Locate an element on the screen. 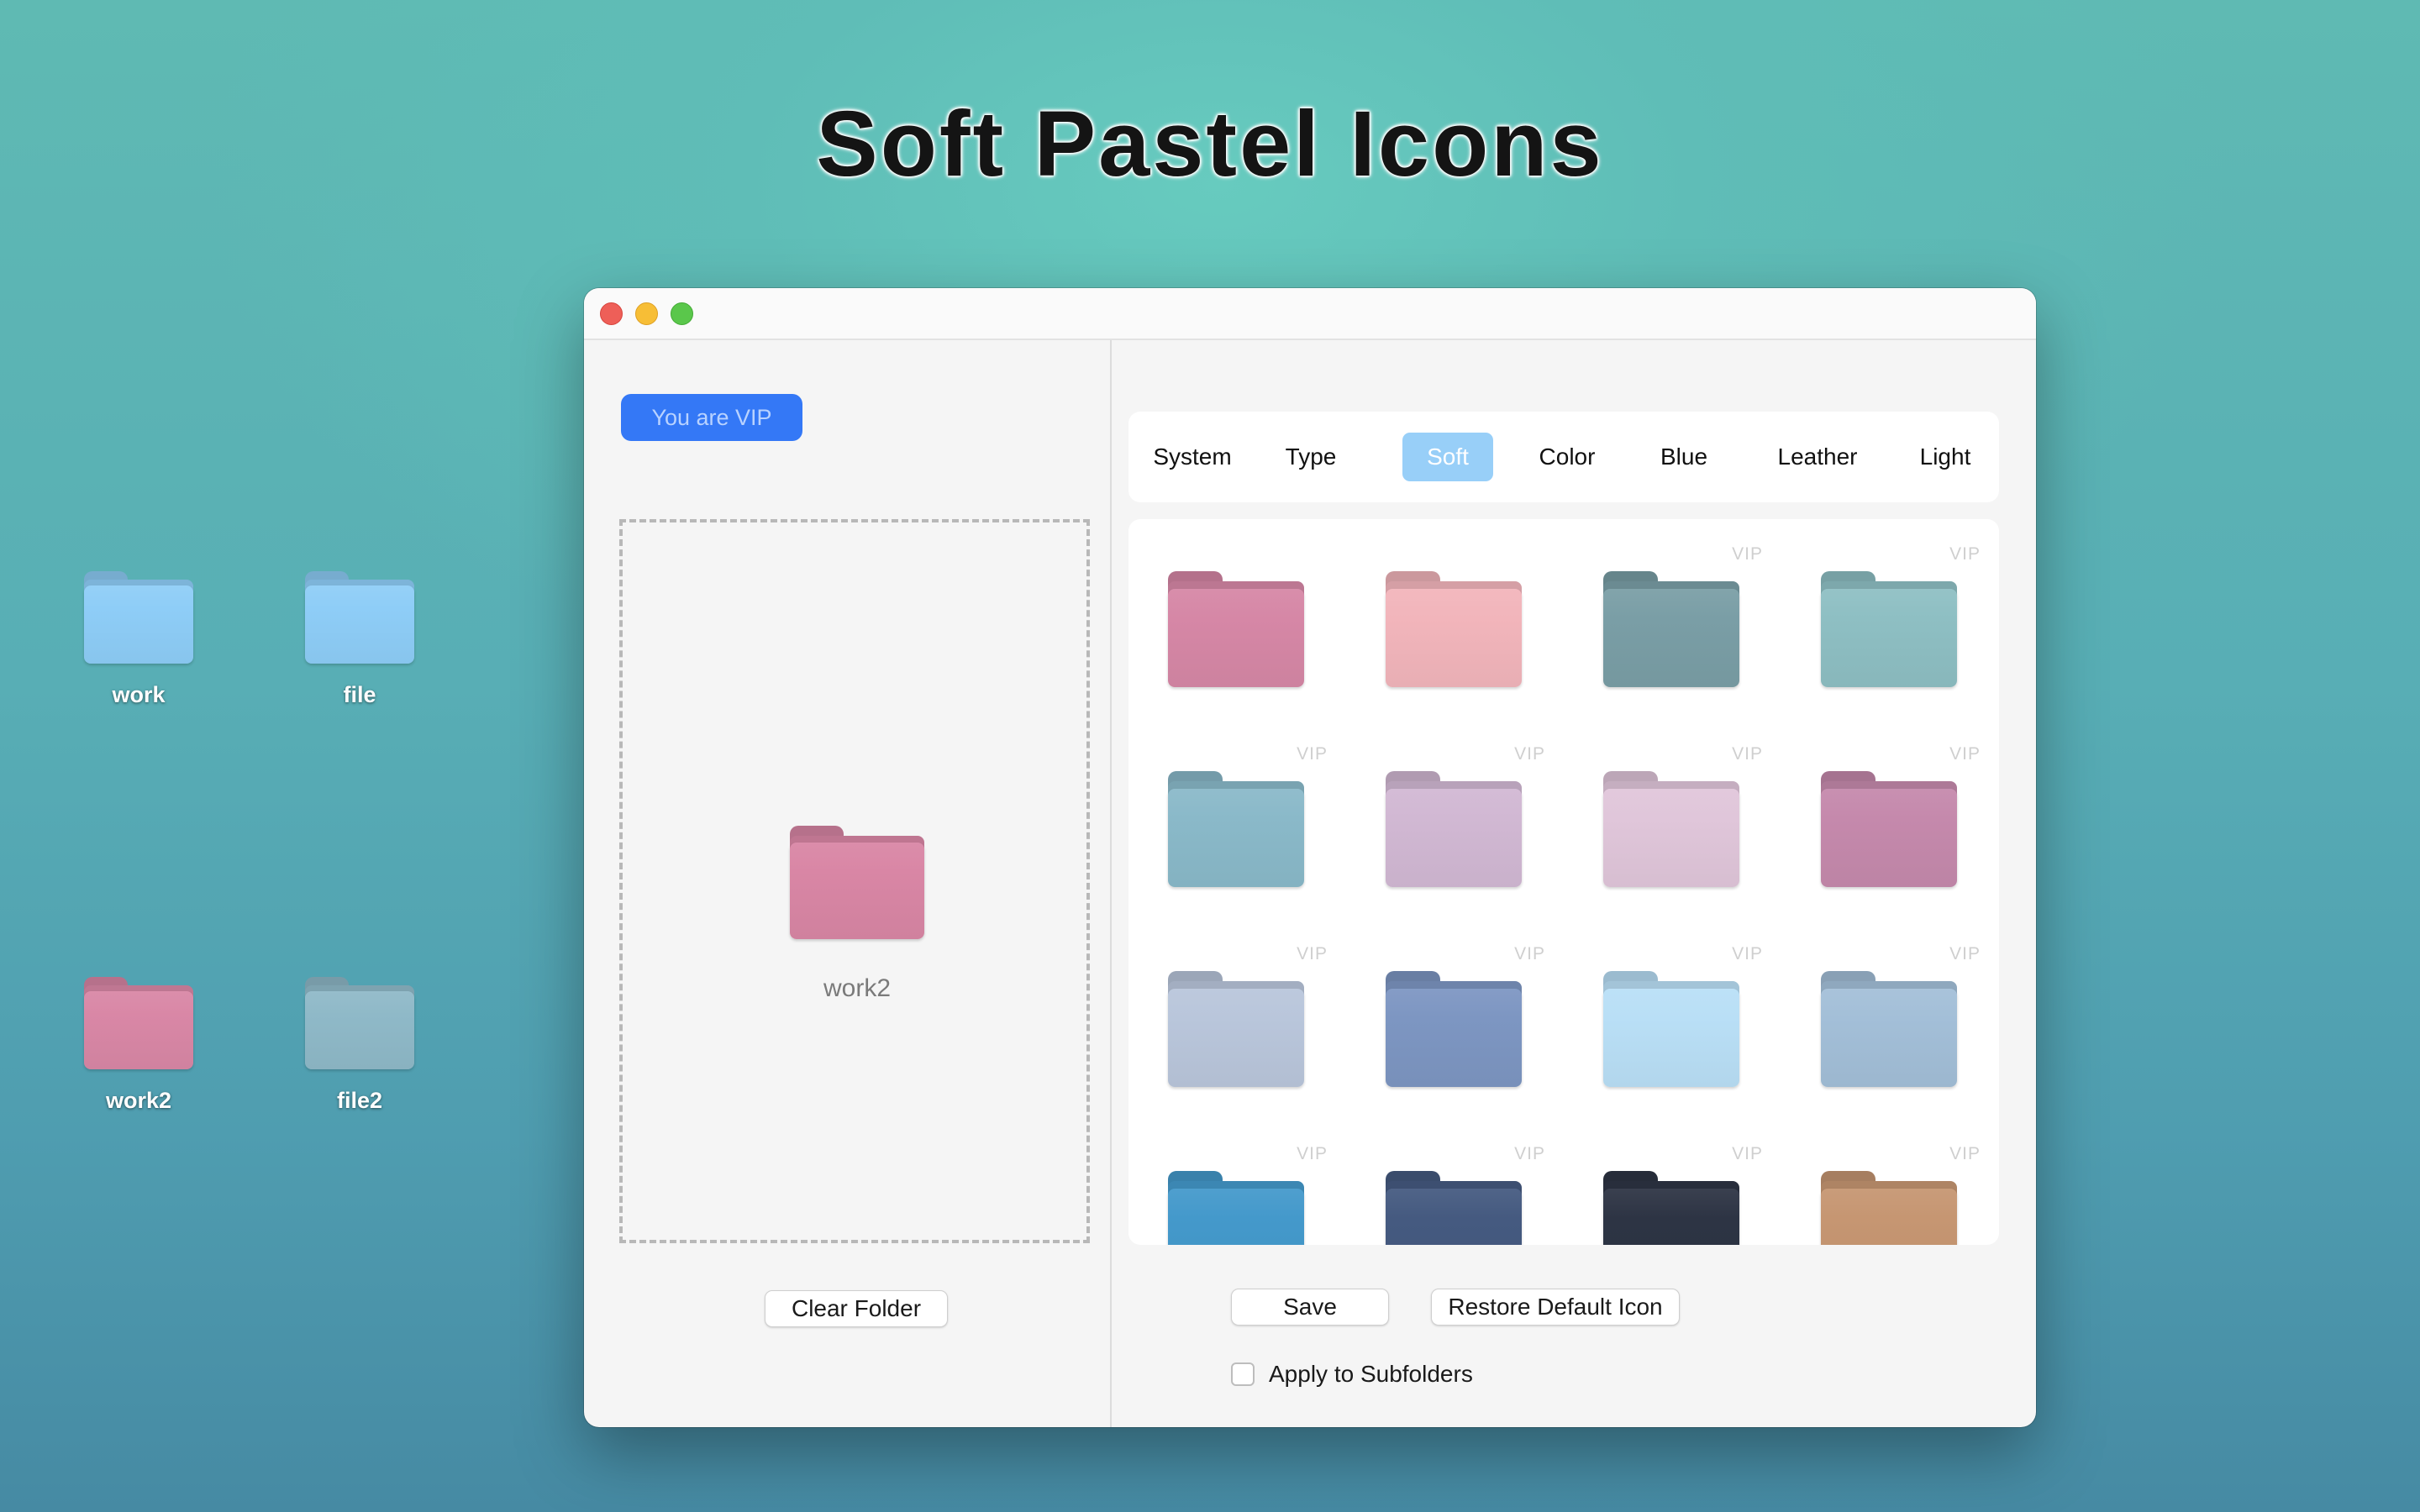 The image size is (2420, 1512). zoom-window-button is located at coordinates (682, 313).